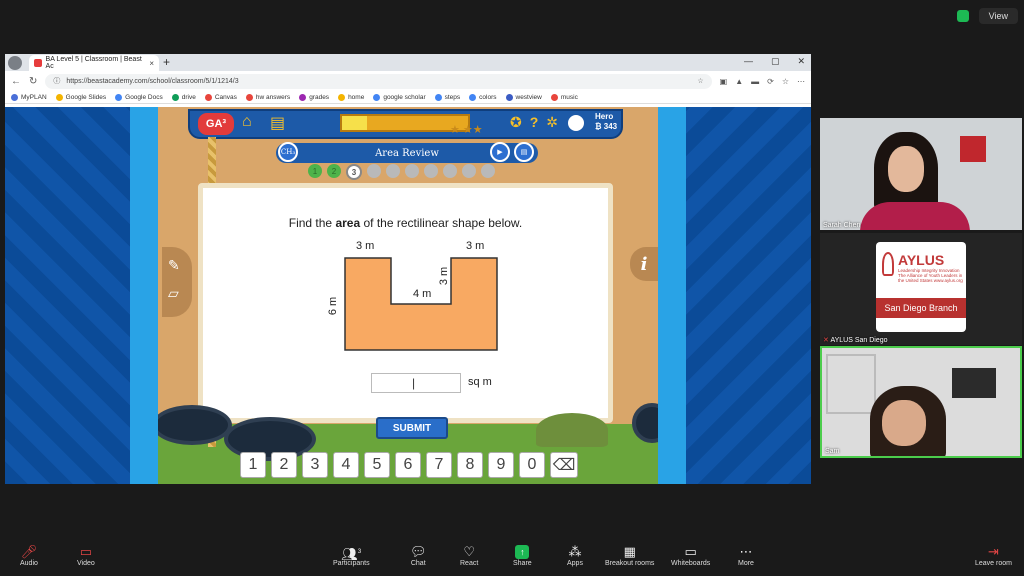 This screenshot has width=1024, height=576. Describe the element at coordinates (748, 61) in the screenshot. I see `minimize-icon: —` at that location.